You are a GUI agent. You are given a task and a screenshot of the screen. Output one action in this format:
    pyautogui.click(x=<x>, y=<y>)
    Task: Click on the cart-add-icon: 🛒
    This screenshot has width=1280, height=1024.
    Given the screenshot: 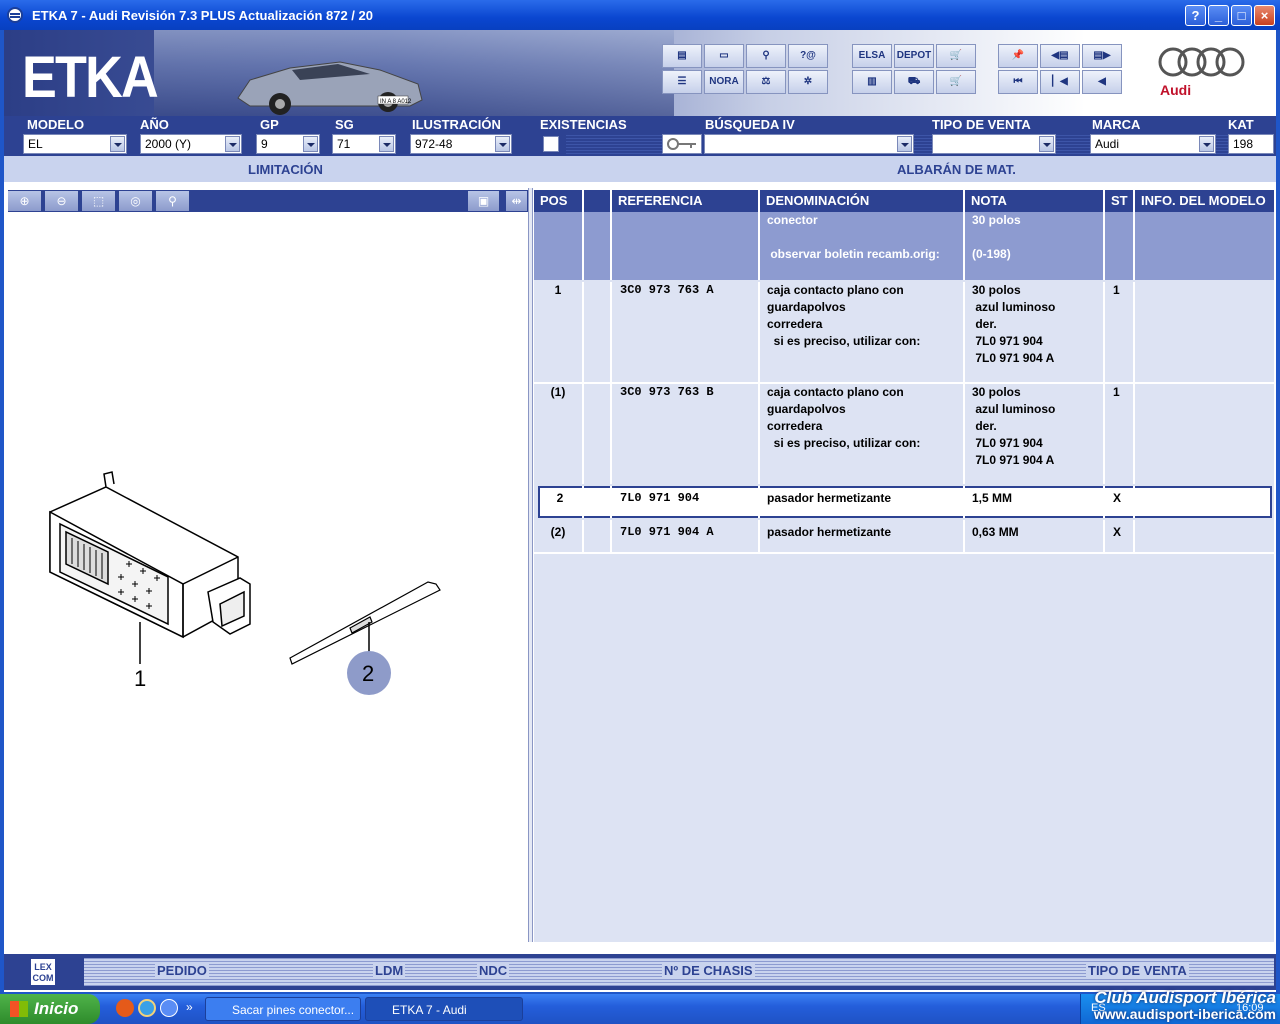 What is the action you would take?
    pyautogui.click(x=956, y=82)
    